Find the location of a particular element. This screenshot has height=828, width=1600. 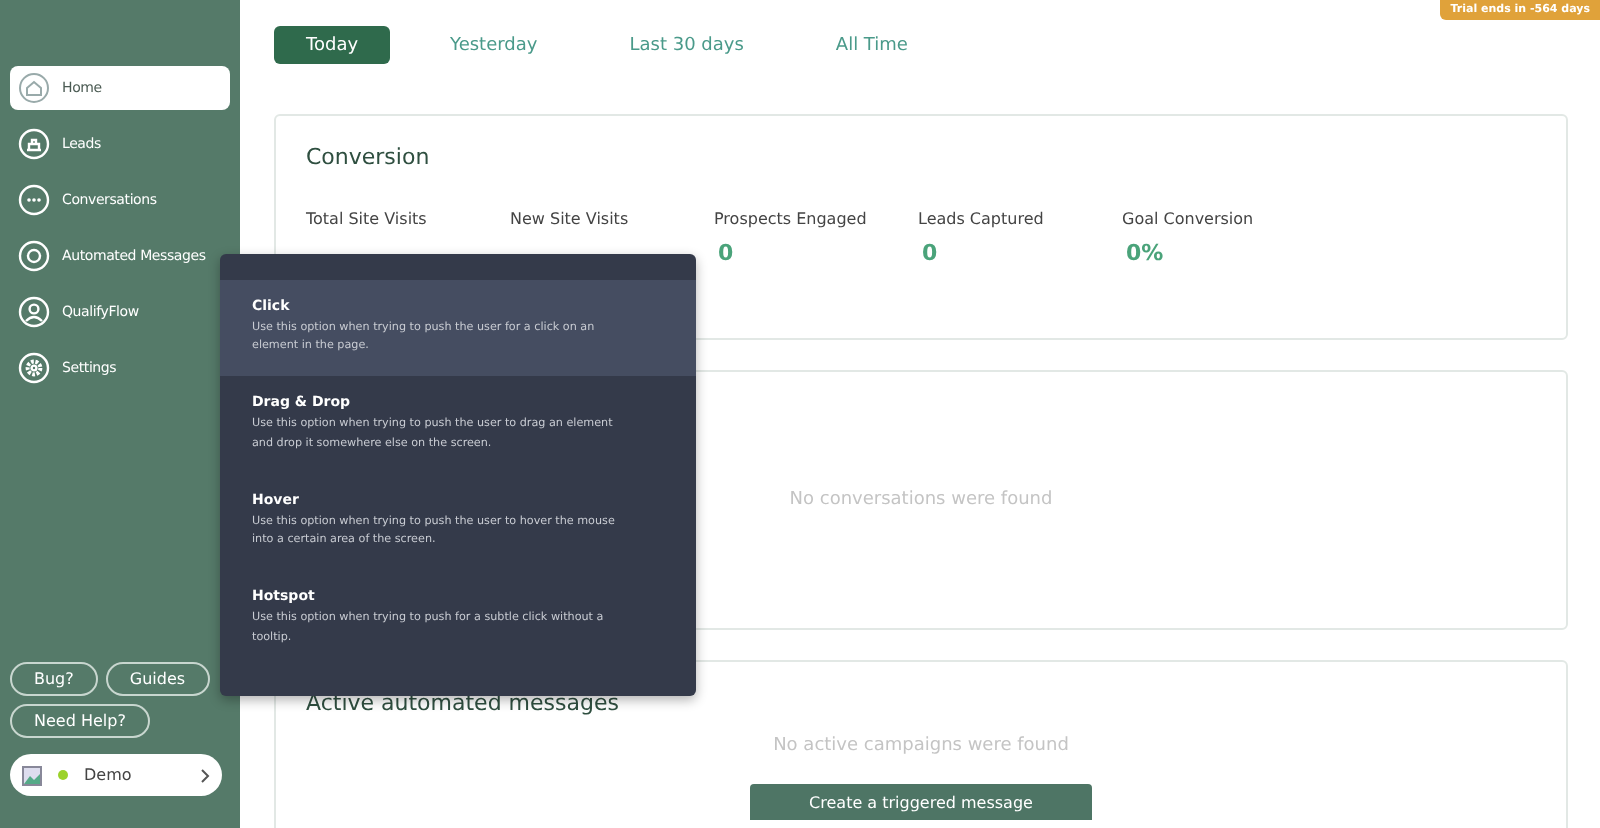

account-name: Demo is located at coordinates (109, 775).